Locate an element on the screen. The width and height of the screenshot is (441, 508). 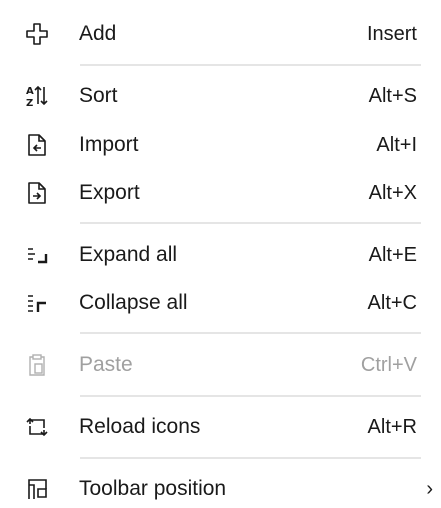
menu-item-paste: Paste Ctrl+V is located at coordinates (220, 365).